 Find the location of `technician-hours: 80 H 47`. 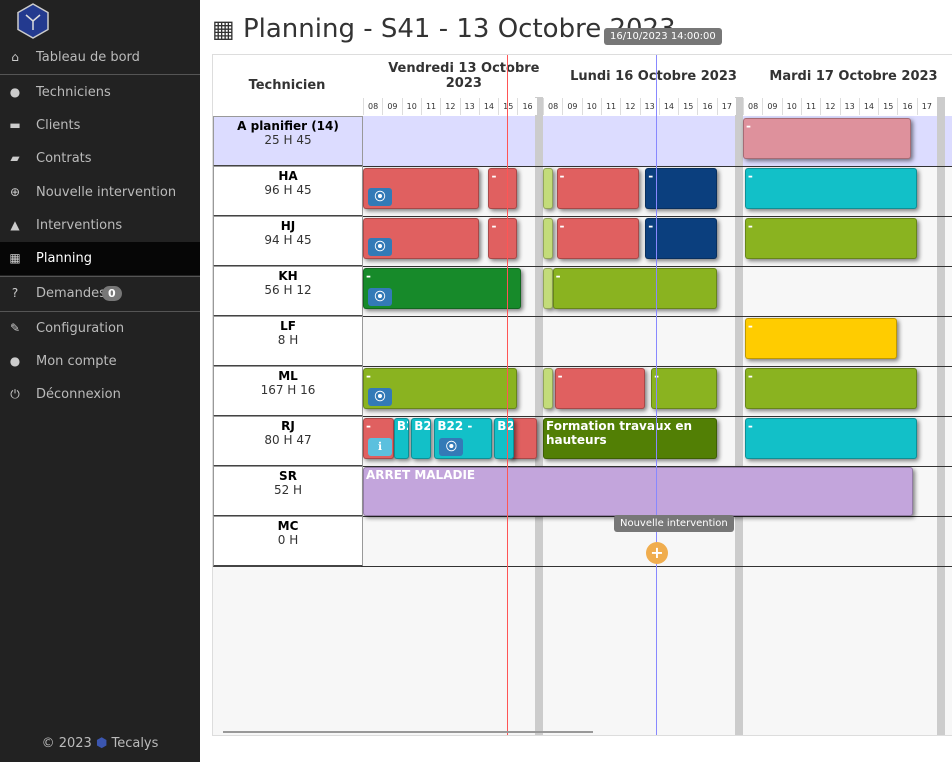

technician-hours: 80 H 47 is located at coordinates (288, 440).